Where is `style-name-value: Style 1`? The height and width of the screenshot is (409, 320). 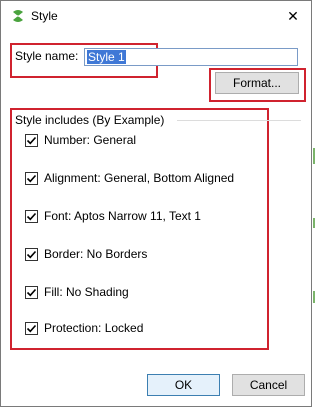
style-name-value: Style 1 is located at coordinates (106, 57).